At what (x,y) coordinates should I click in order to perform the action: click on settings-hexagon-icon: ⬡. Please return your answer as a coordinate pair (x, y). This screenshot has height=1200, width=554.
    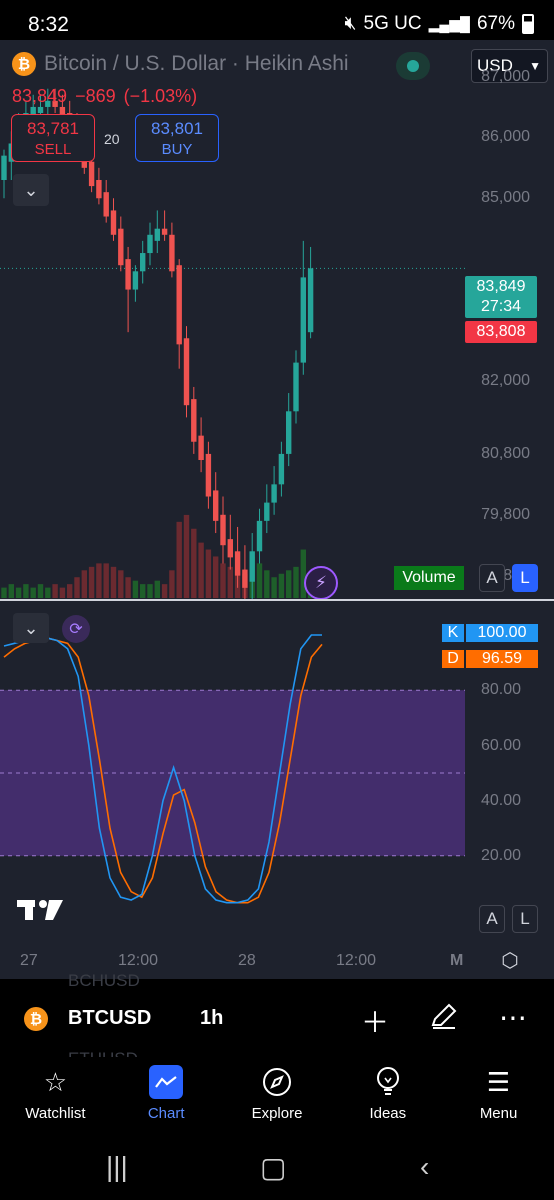
    Looking at the image, I should click on (510, 960).